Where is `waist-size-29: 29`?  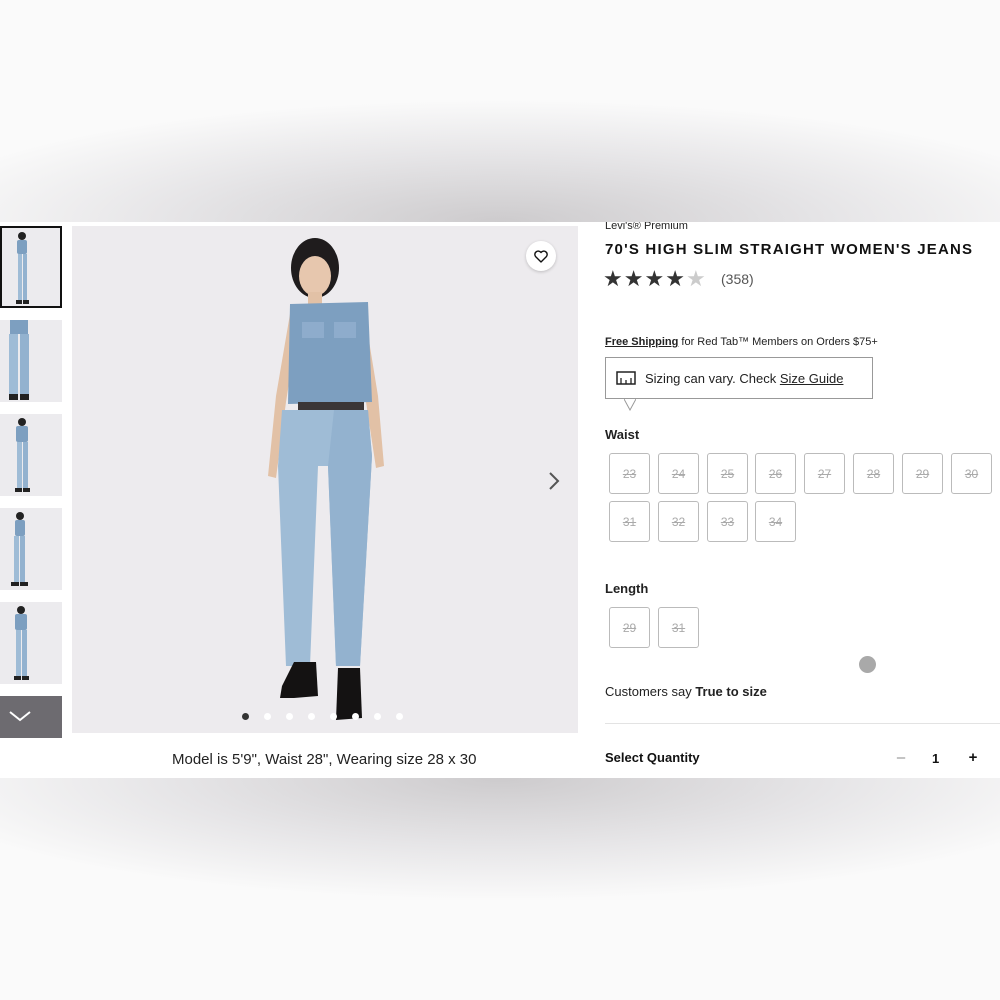
waist-size-29: 29 is located at coordinates (922, 473).